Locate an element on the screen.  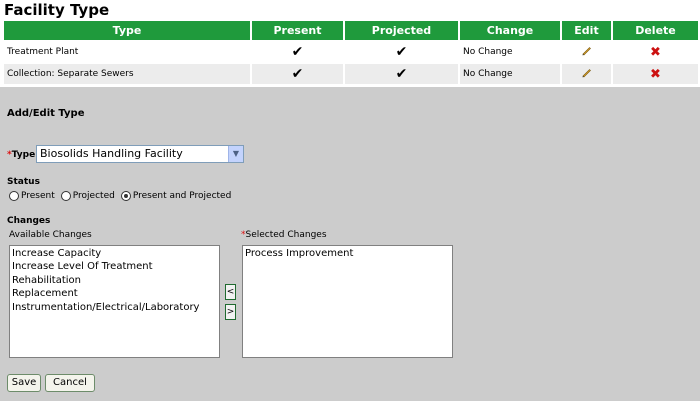
chevron-down-icon: ▼ is located at coordinates (235, 154).